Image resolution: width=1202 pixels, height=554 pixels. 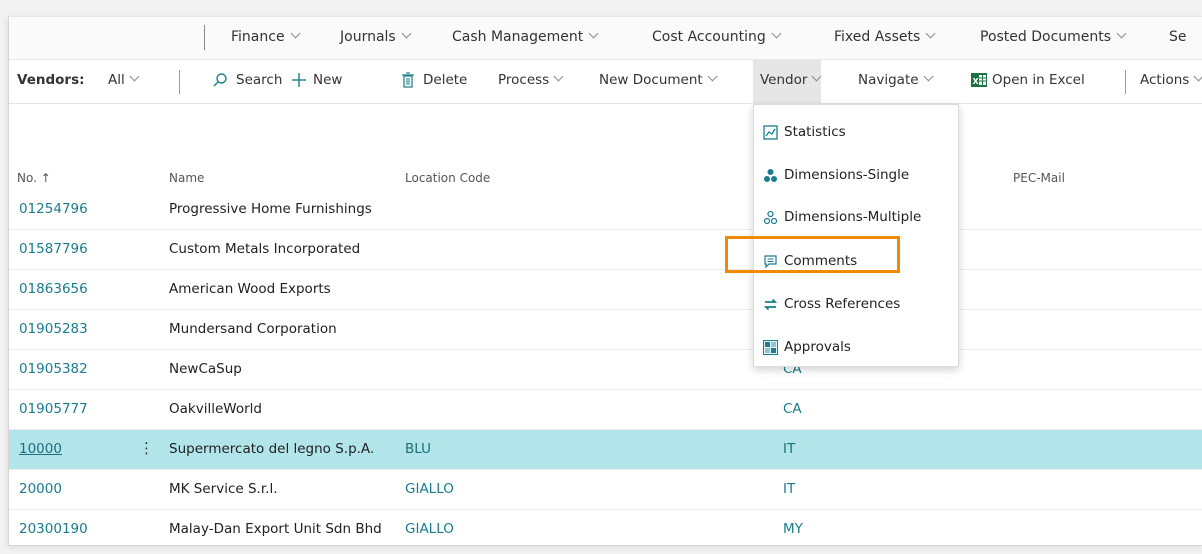 What do you see at coordinates (841, 217) in the screenshot?
I see `menu-item-dimensions-multiple: Dimensions-Multiple` at bounding box center [841, 217].